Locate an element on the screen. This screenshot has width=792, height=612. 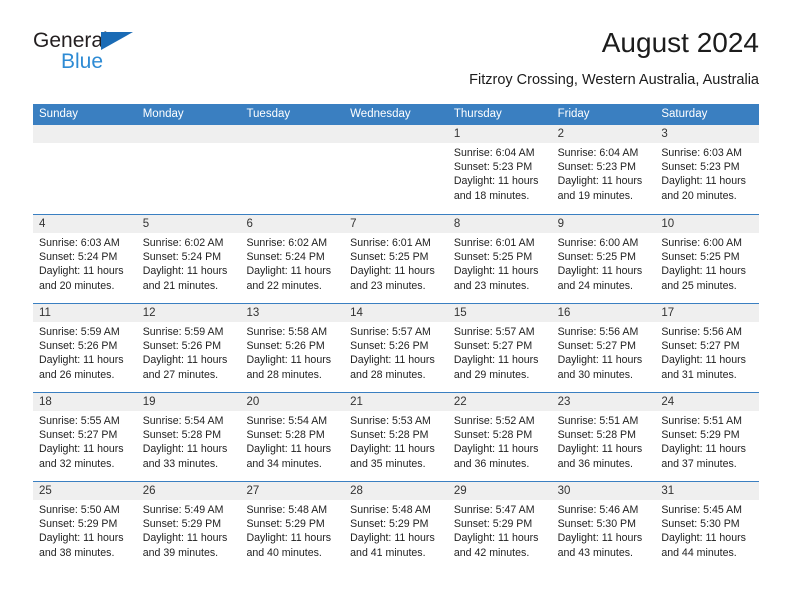
sunset-text: Sunset: 5:30 PM is located at coordinates (596, 524).